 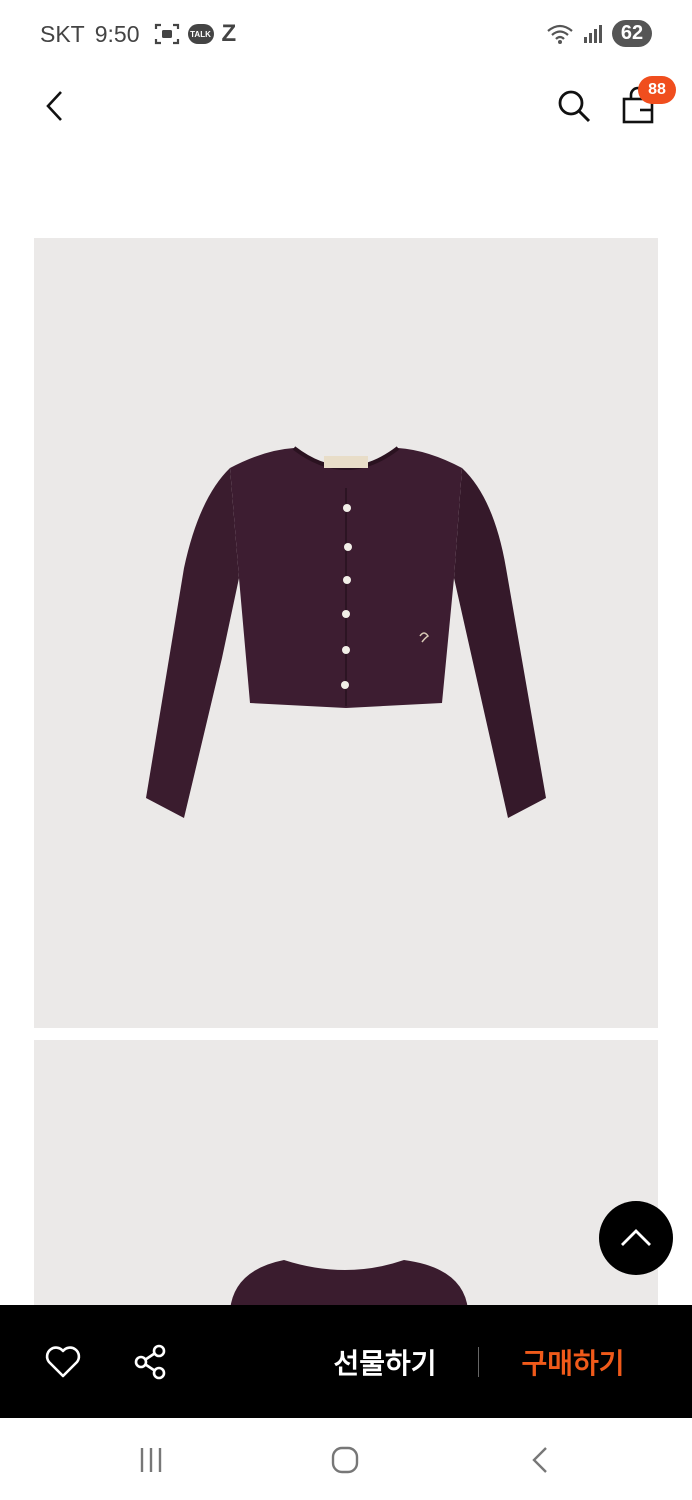 I want to click on wifi-icon, so click(x=560, y=34).